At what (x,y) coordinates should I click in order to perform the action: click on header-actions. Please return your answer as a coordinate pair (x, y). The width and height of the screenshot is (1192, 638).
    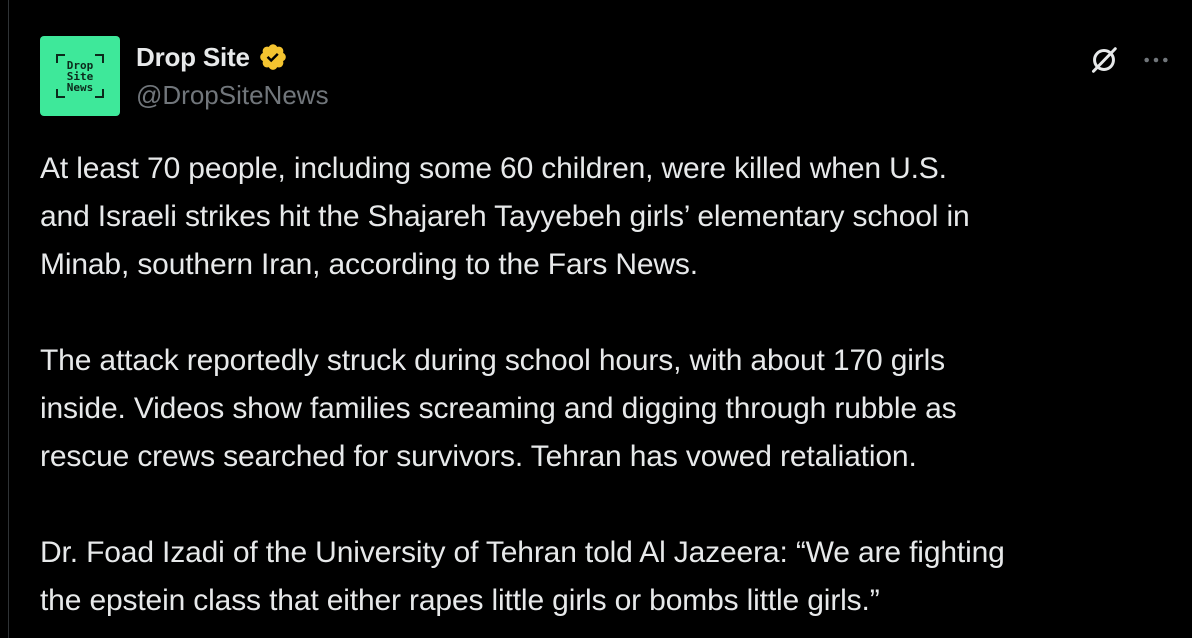
    Looking at the image, I should click on (1129, 60).